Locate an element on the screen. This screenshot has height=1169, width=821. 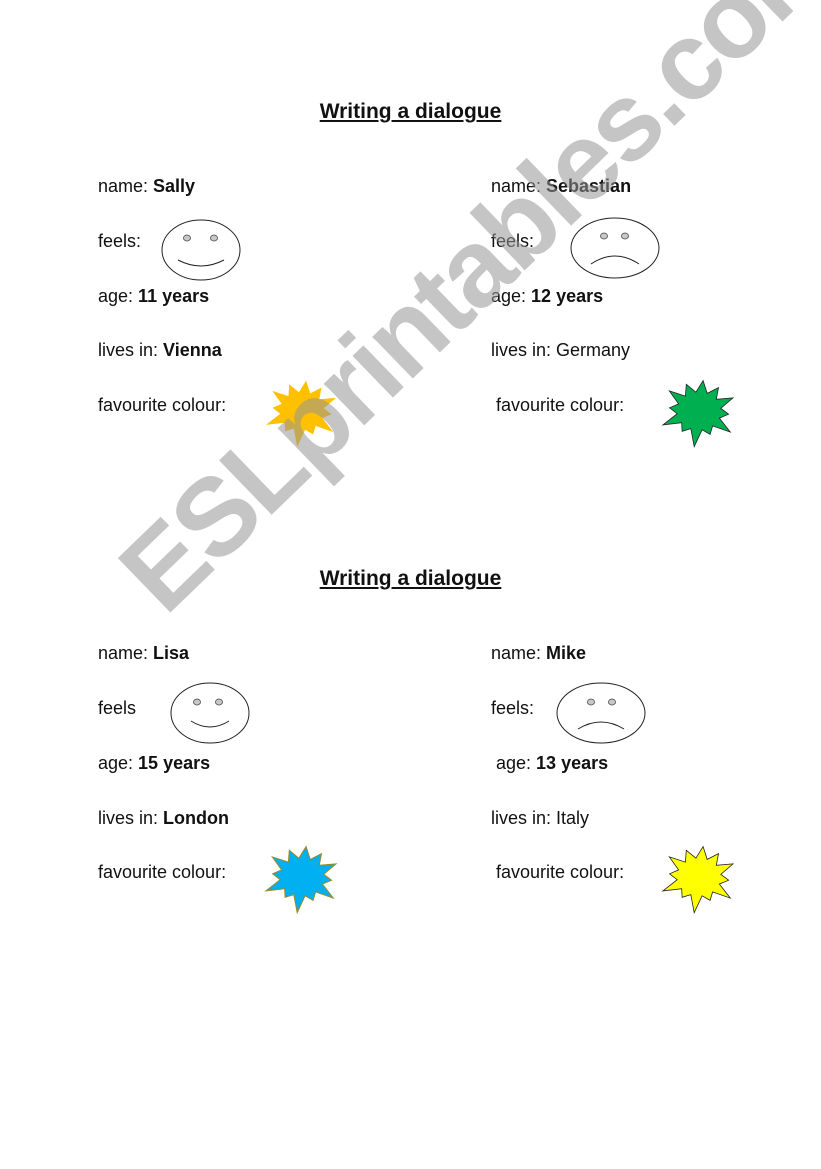
lives-row: lives in: Vienna is located at coordinates (160, 350).